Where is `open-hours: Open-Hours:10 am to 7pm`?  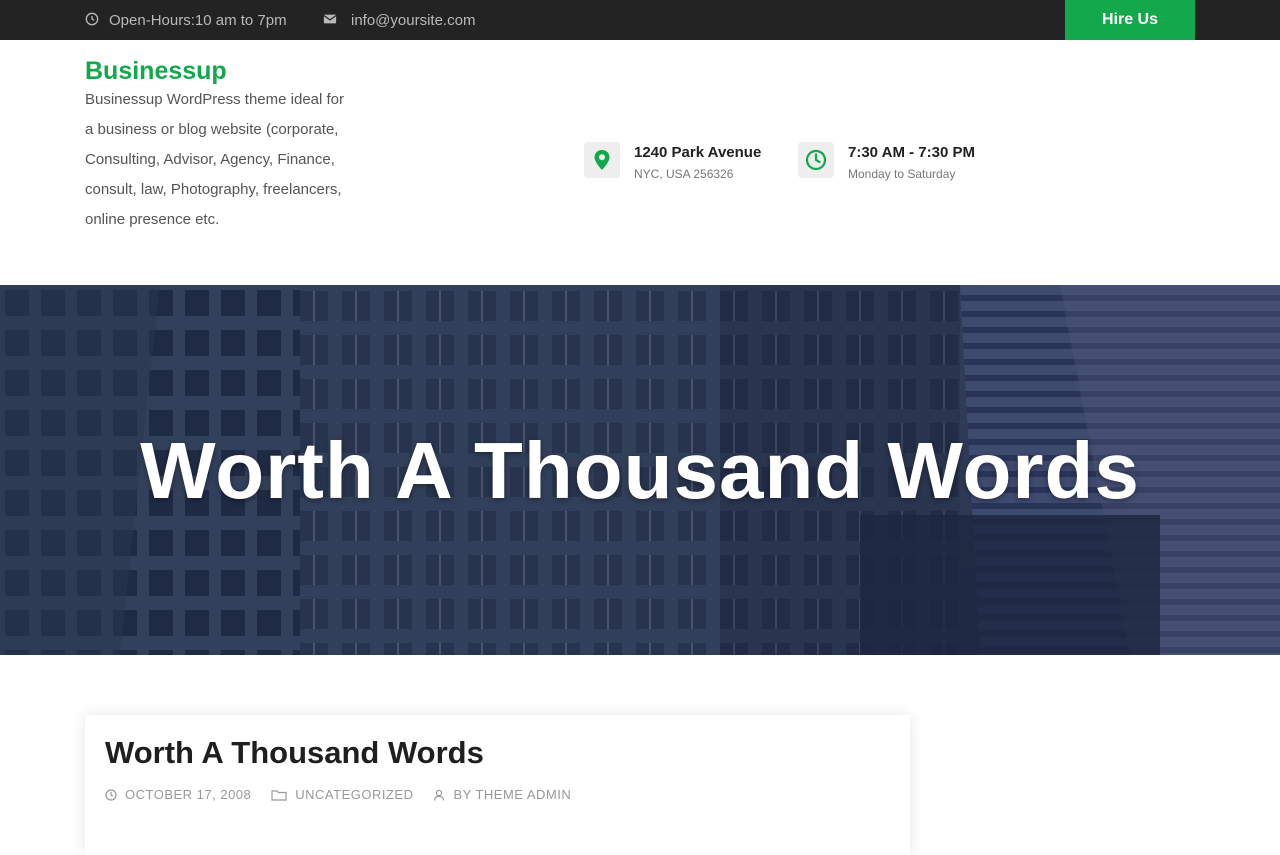 open-hours: Open-Hours:10 am to 7pm is located at coordinates (186, 20).